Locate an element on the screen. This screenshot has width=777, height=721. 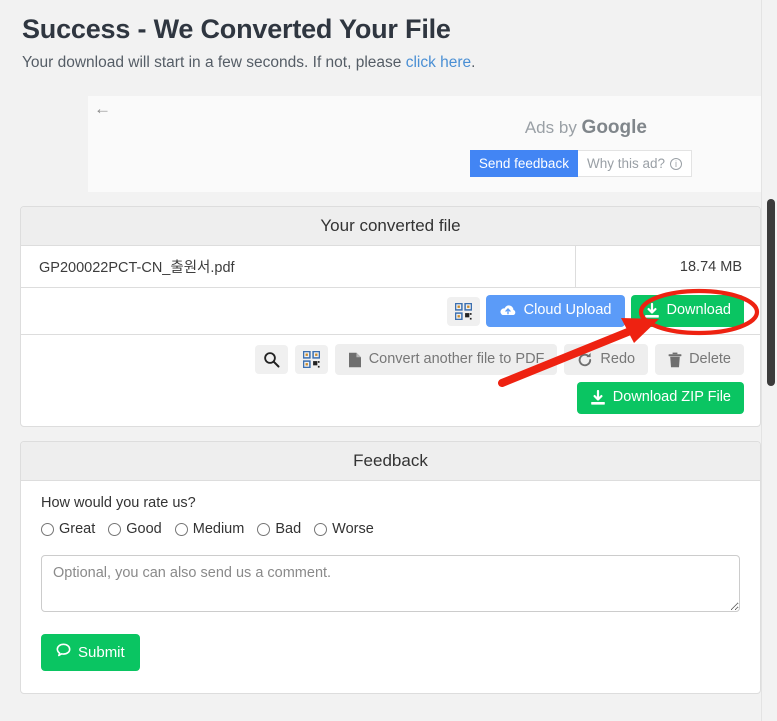
download-label: Download is located at coordinates (699, 310).